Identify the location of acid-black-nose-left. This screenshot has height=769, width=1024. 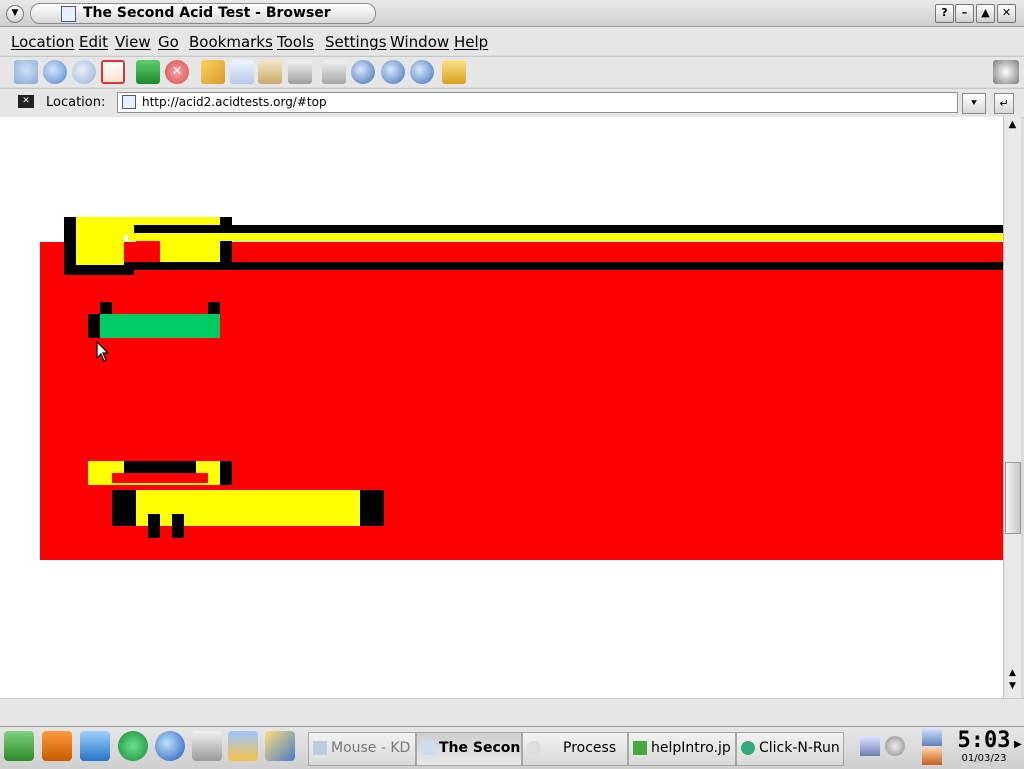
(106, 308).